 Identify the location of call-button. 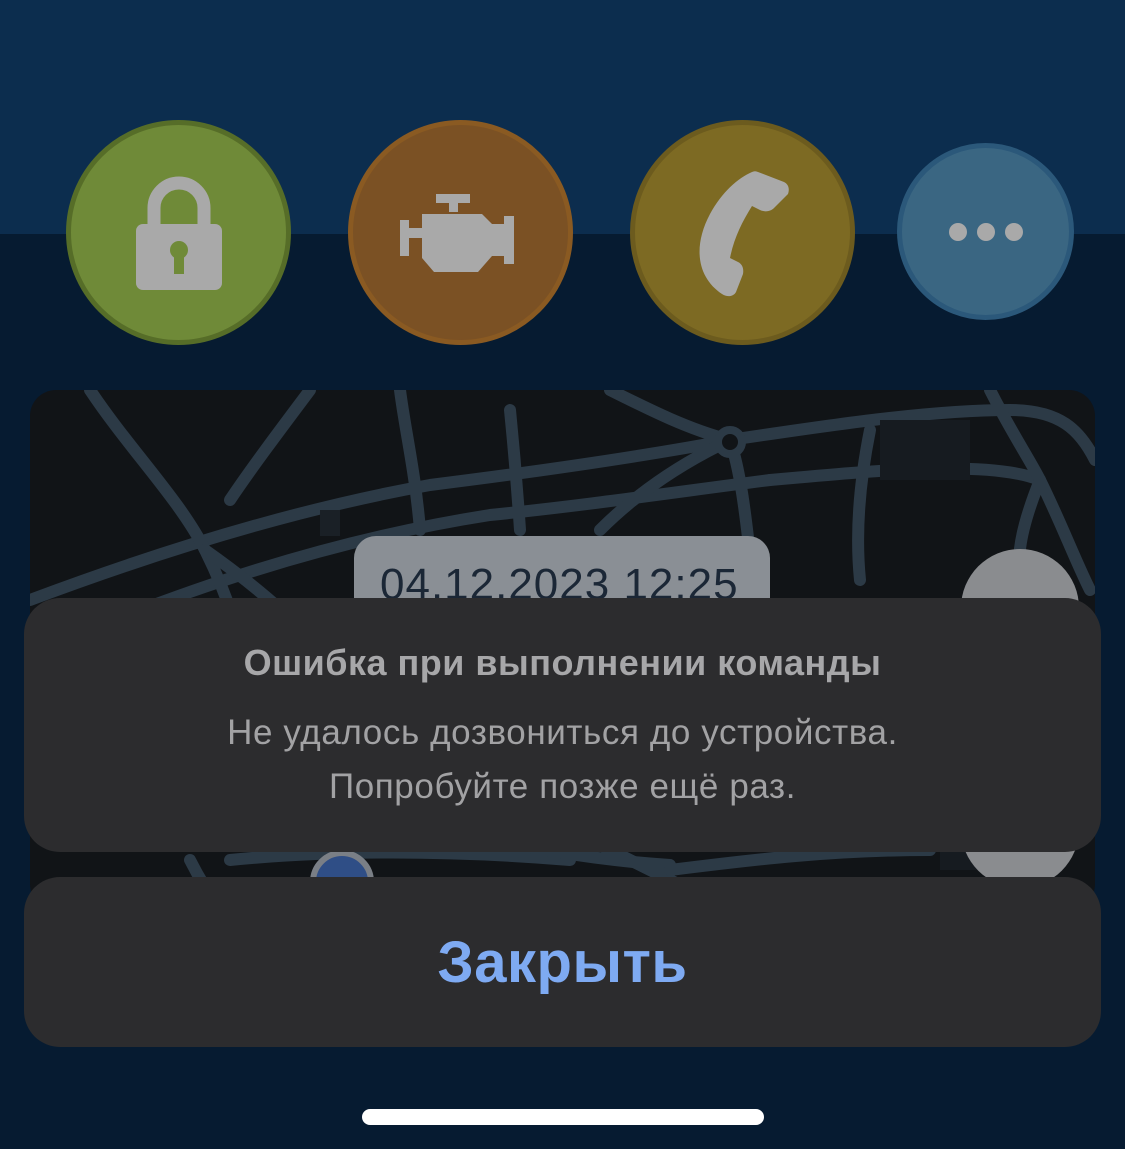
(742, 232).